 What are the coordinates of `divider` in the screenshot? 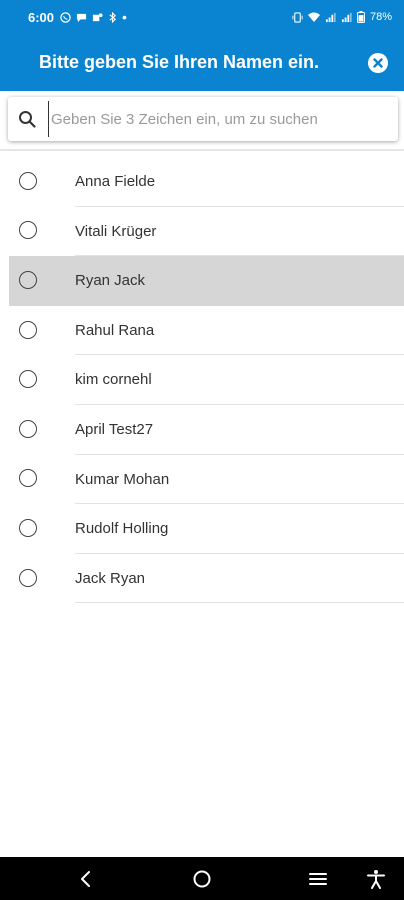 It's located at (239, 603).